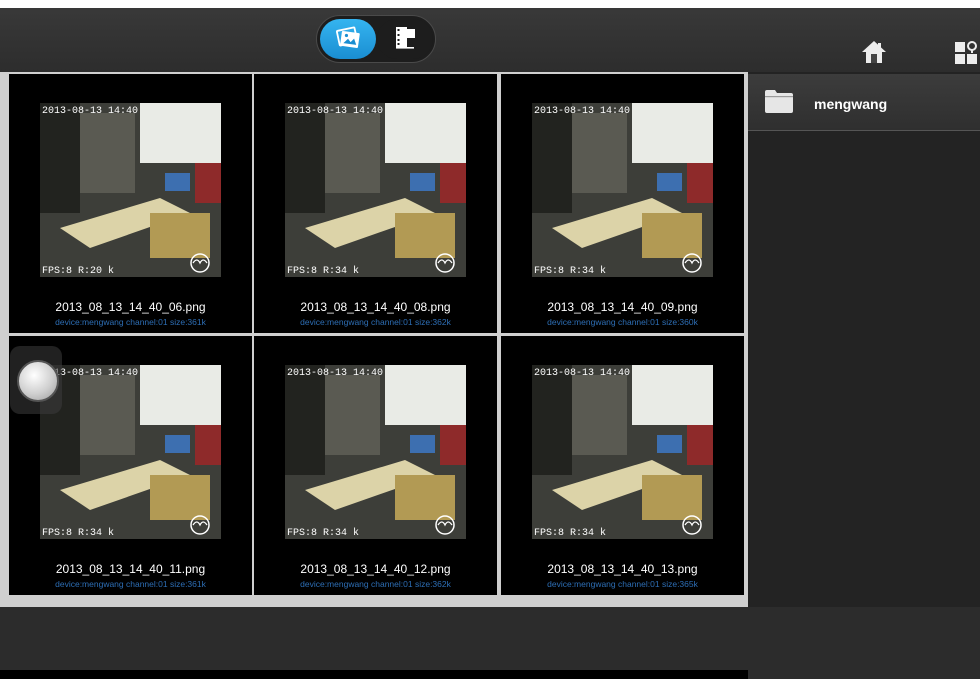 This screenshot has height=679, width=980. I want to click on home-icon, so click(874, 55).